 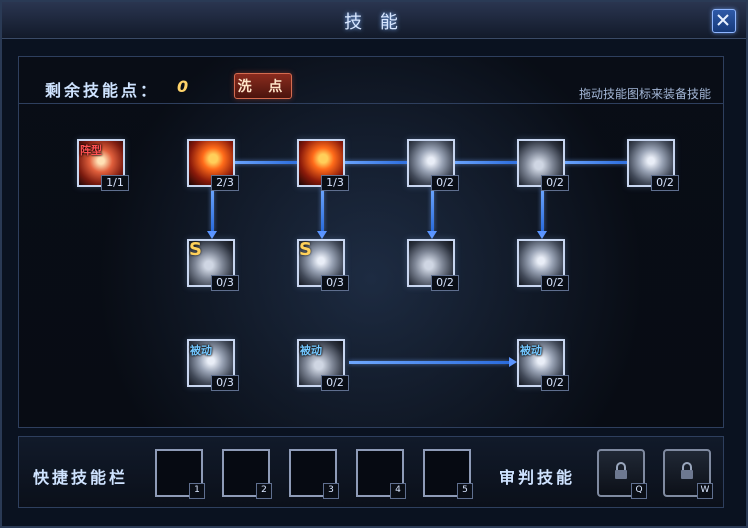 What do you see at coordinates (537, 477) in the screenshot?
I see `judgement-skill-label: 审判技能` at bounding box center [537, 477].